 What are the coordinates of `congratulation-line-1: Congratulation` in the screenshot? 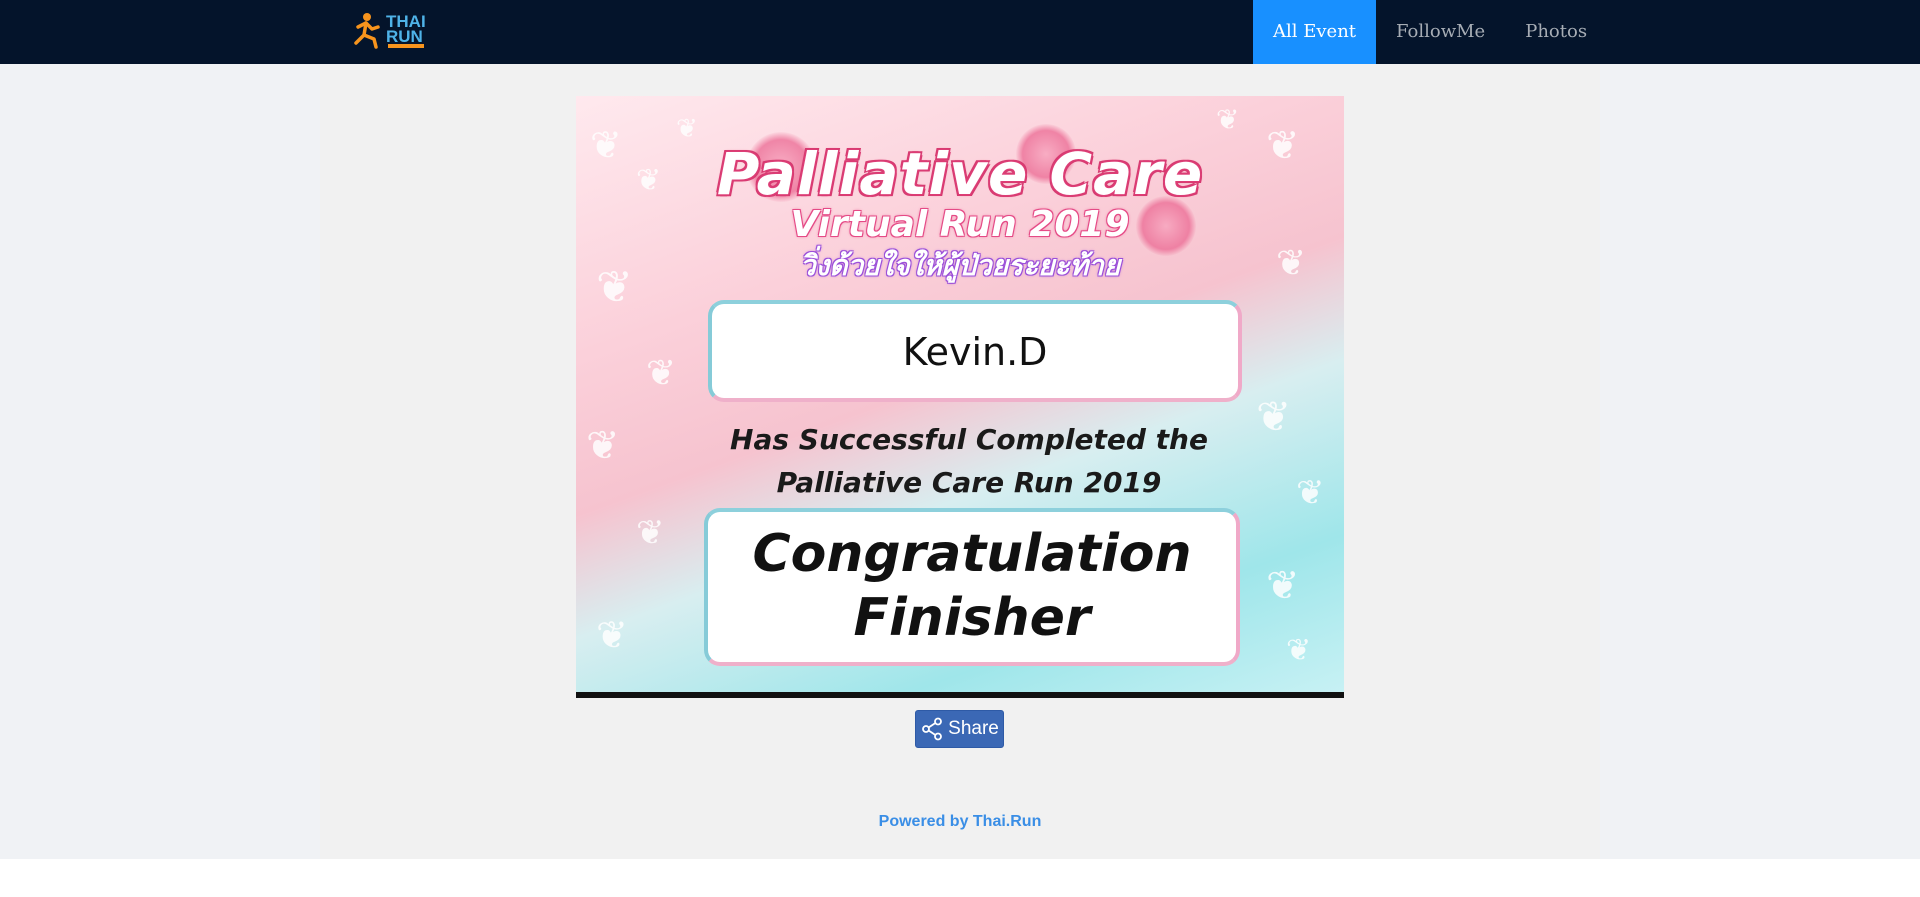 It's located at (972, 554).